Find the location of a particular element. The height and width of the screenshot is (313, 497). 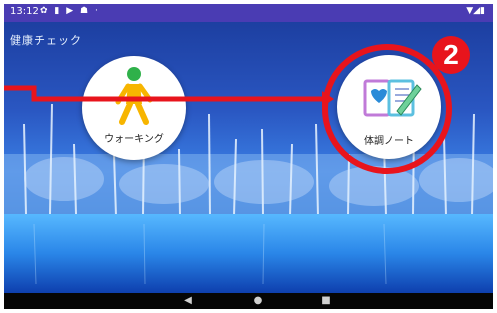

navigation-bar: ◀ ● ■ is located at coordinates (248, 301).